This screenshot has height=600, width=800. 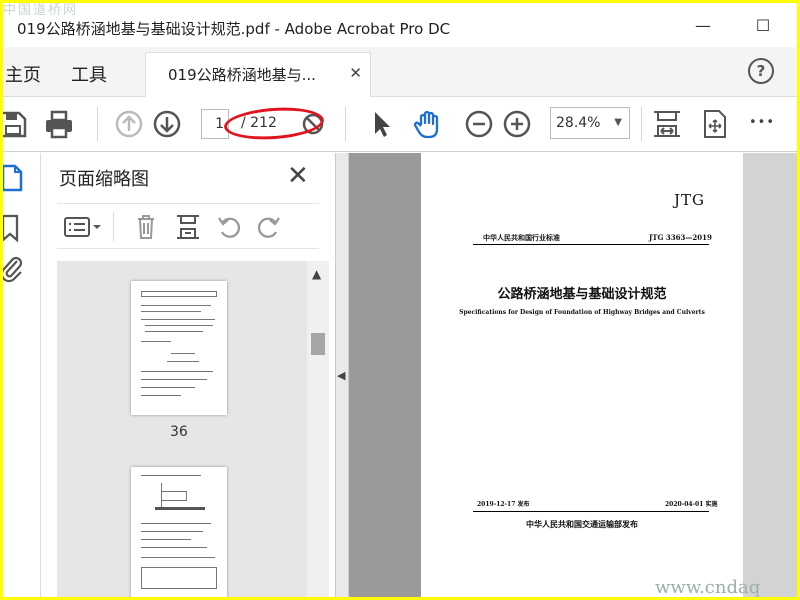 I want to click on tab-home: 主页, so click(x=23, y=74).